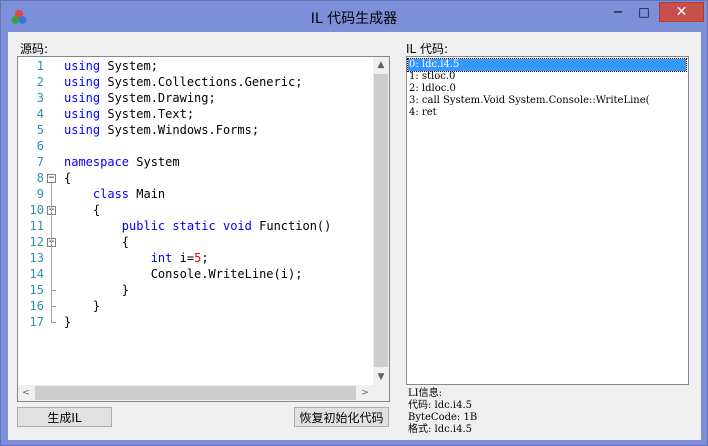  Describe the element at coordinates (147, 114) in the screenshot. I see `code-token: System.Text;` at that location.